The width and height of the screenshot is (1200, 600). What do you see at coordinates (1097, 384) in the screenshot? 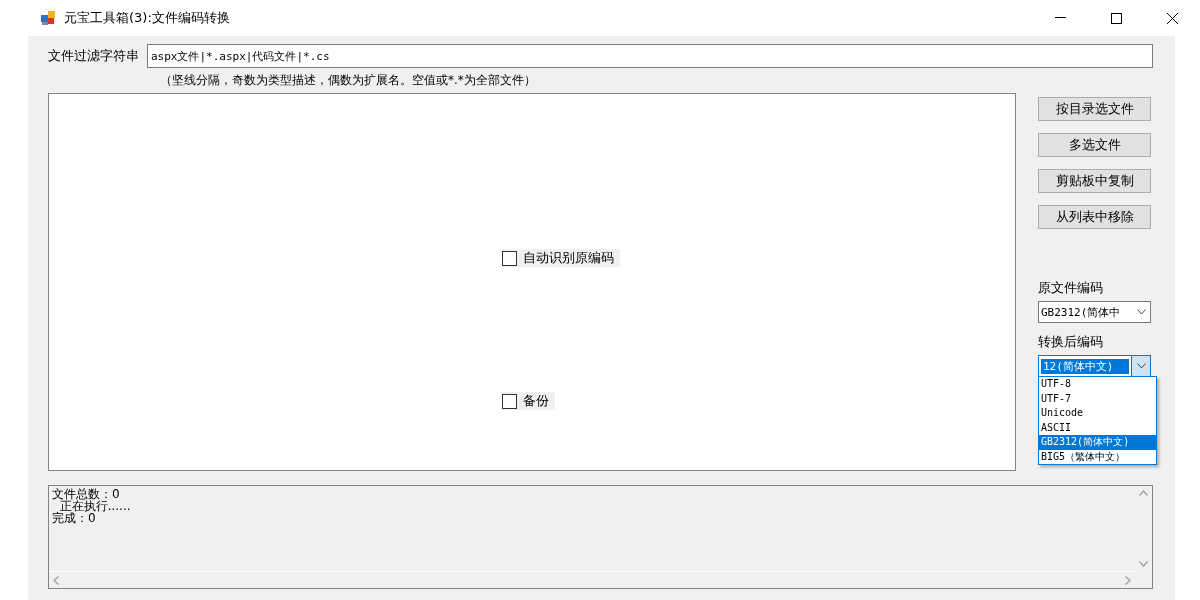
I see `encoding-option: UTF-8` at bounding box center [1097, 384].